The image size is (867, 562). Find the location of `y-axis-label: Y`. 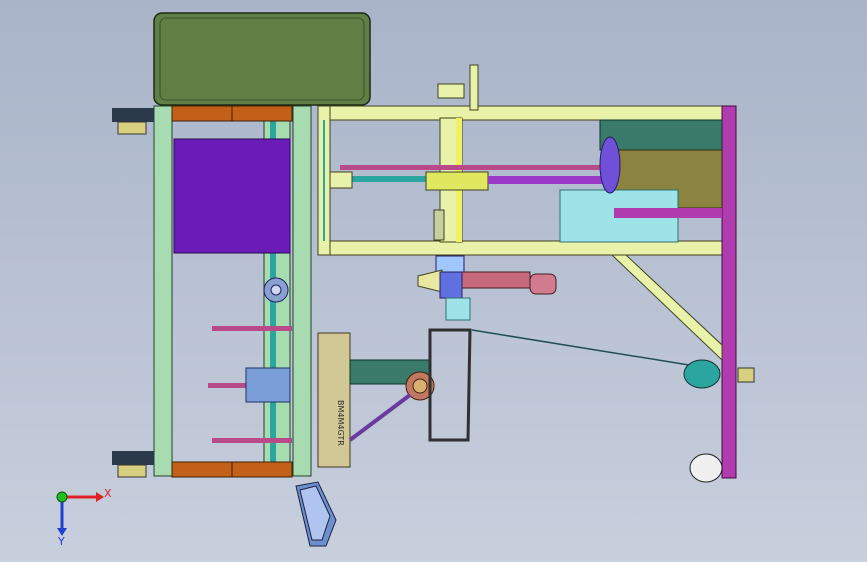

y-axis-label: Y is located at coordinates (61, 541).